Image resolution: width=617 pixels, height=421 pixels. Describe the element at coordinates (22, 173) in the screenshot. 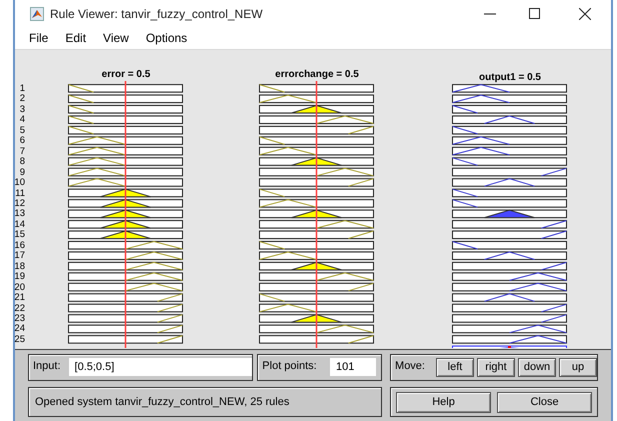

I see `rule-number: 9` at that location.